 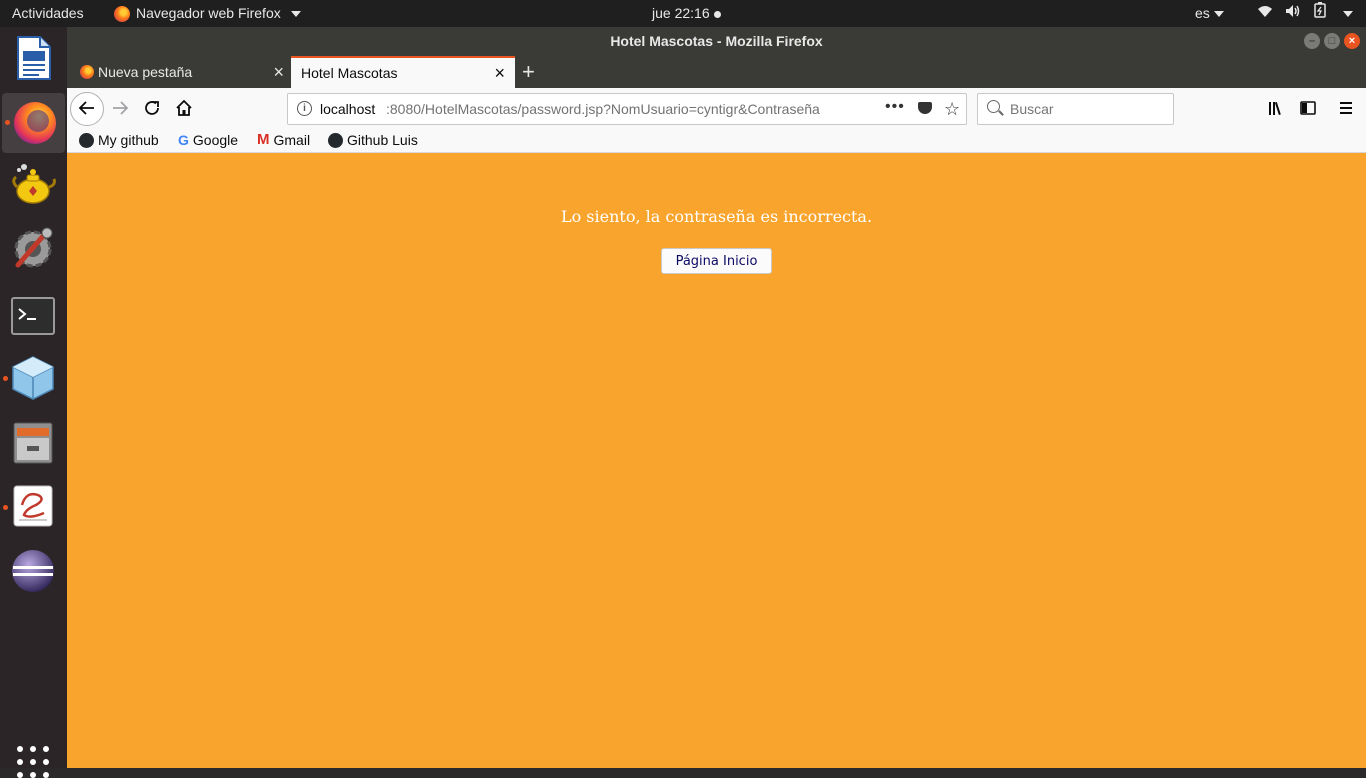 I want to click on bookmark-google: G Google, so click(x=208, y=140).